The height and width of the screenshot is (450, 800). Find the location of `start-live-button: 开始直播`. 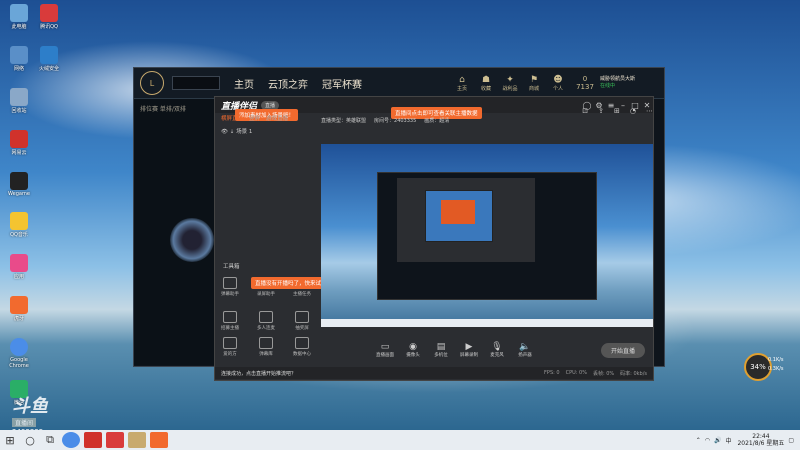

start-live-button: 开始直播 is located at coordinates (622, 350).